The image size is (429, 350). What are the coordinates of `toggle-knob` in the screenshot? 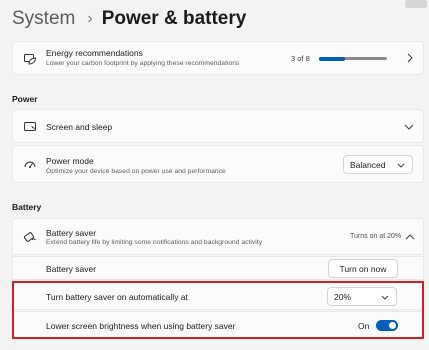 It's located at (392, 325).